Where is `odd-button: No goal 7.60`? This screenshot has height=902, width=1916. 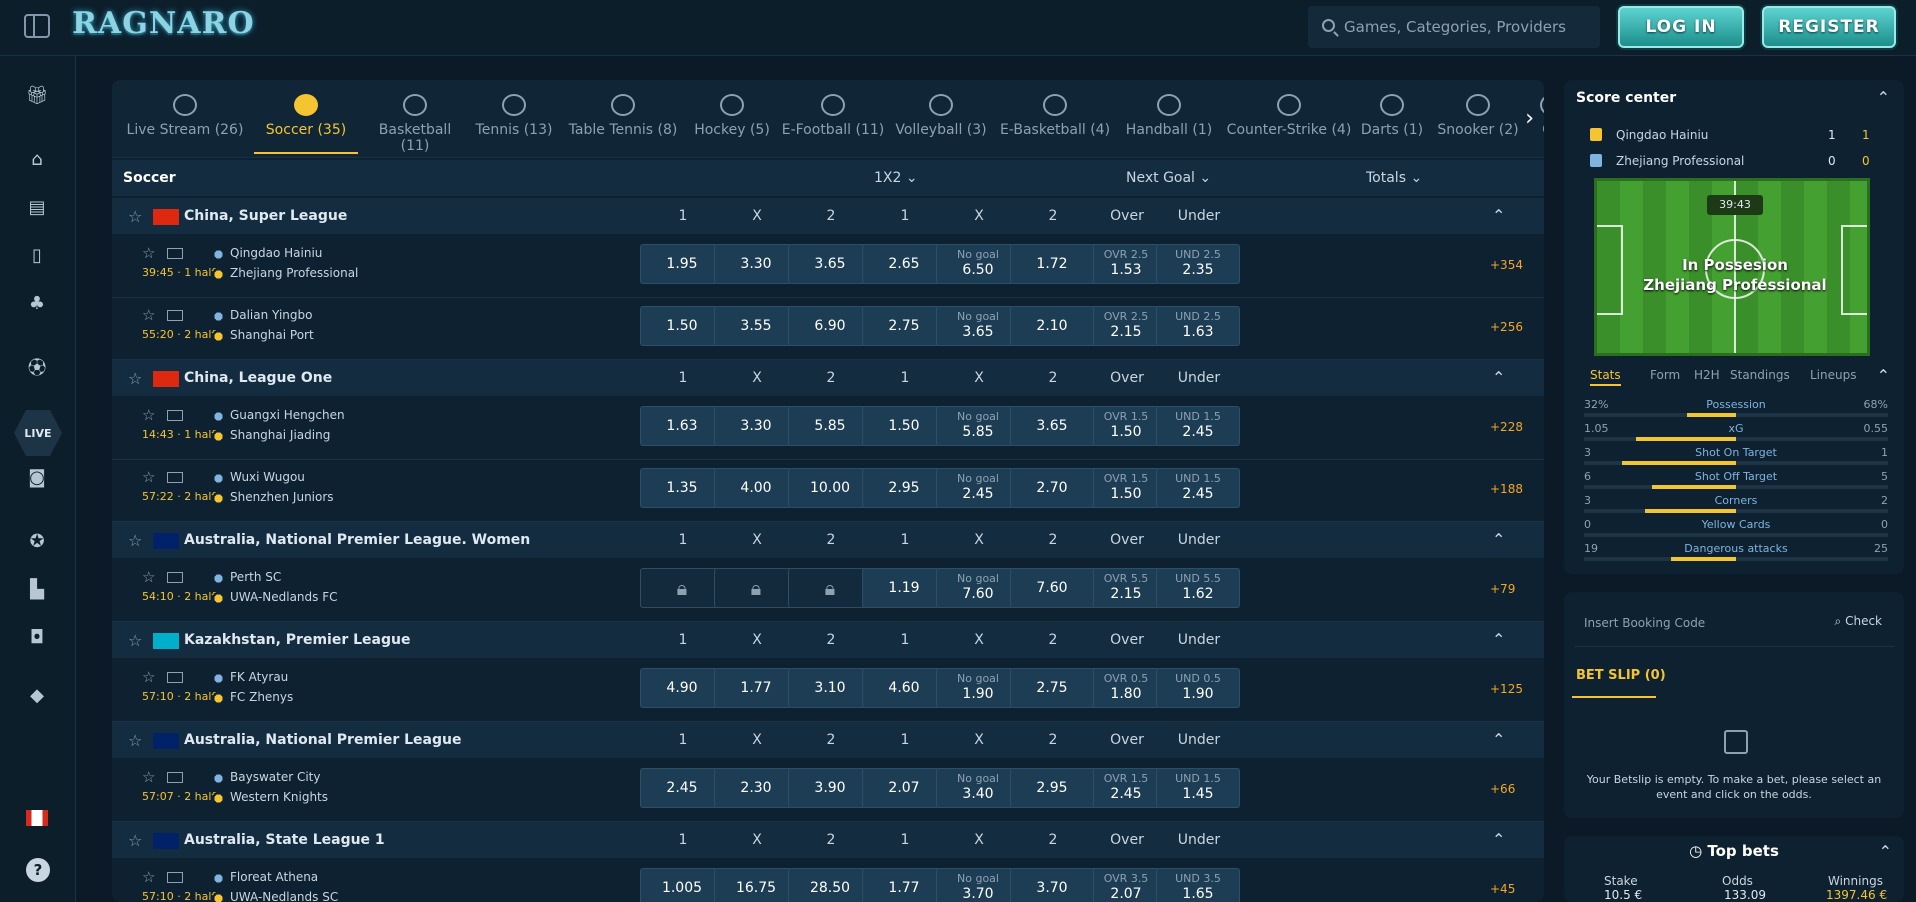 odd-button: No goal 7.60 is located at coordinates (978, 588).